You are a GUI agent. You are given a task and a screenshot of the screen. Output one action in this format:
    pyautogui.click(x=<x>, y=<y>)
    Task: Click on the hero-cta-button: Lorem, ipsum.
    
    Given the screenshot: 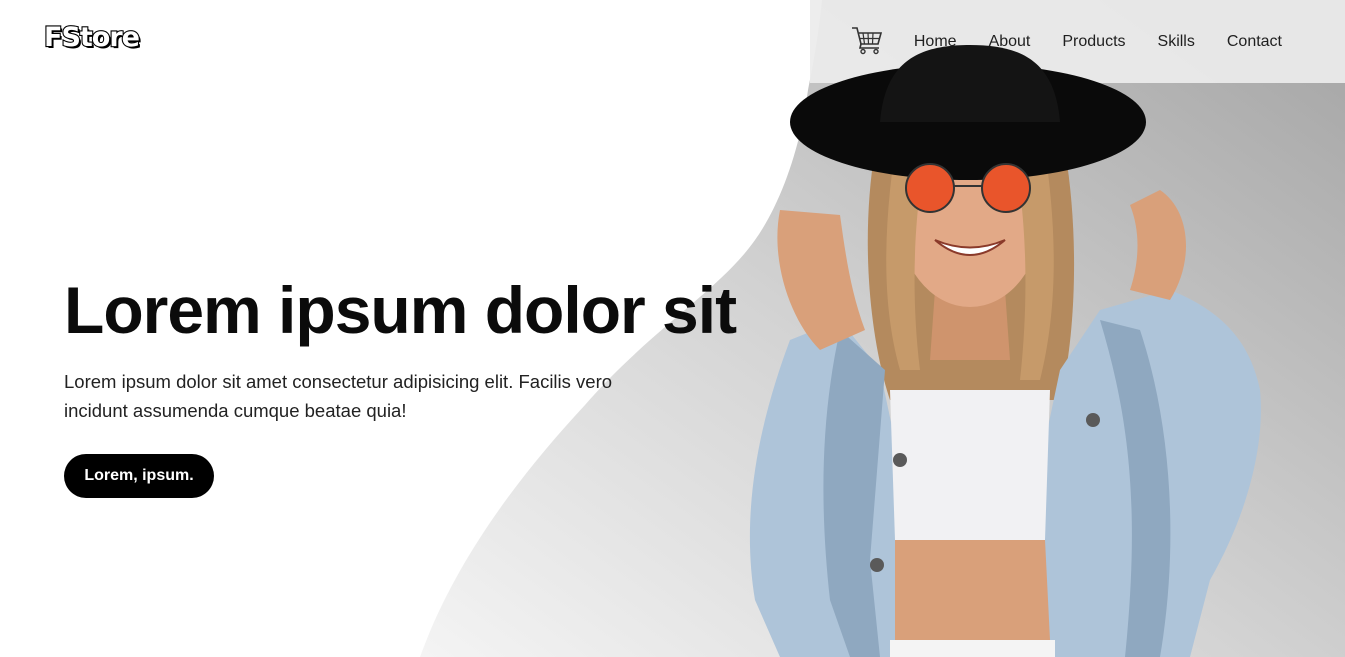 What is the action you would take?
    pyautogui.click(x=139, y=476)
    